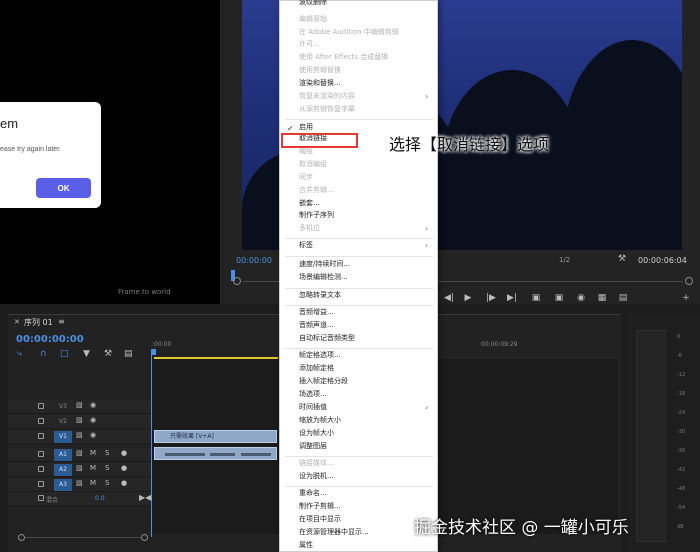 This screenshot has height=552, width=700. I want to click on sequence-tab: 序列 01, so click(38, 322).